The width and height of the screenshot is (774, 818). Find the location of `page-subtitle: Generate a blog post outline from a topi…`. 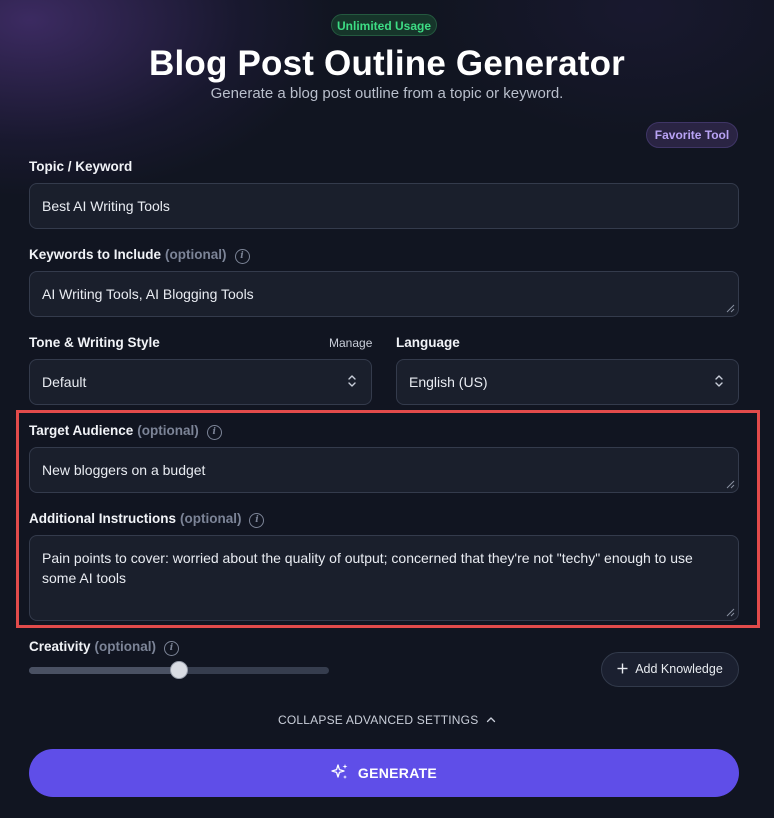

page-subtitle: Generate a blog post outline from a topi… is located at coordinates (387, 93).